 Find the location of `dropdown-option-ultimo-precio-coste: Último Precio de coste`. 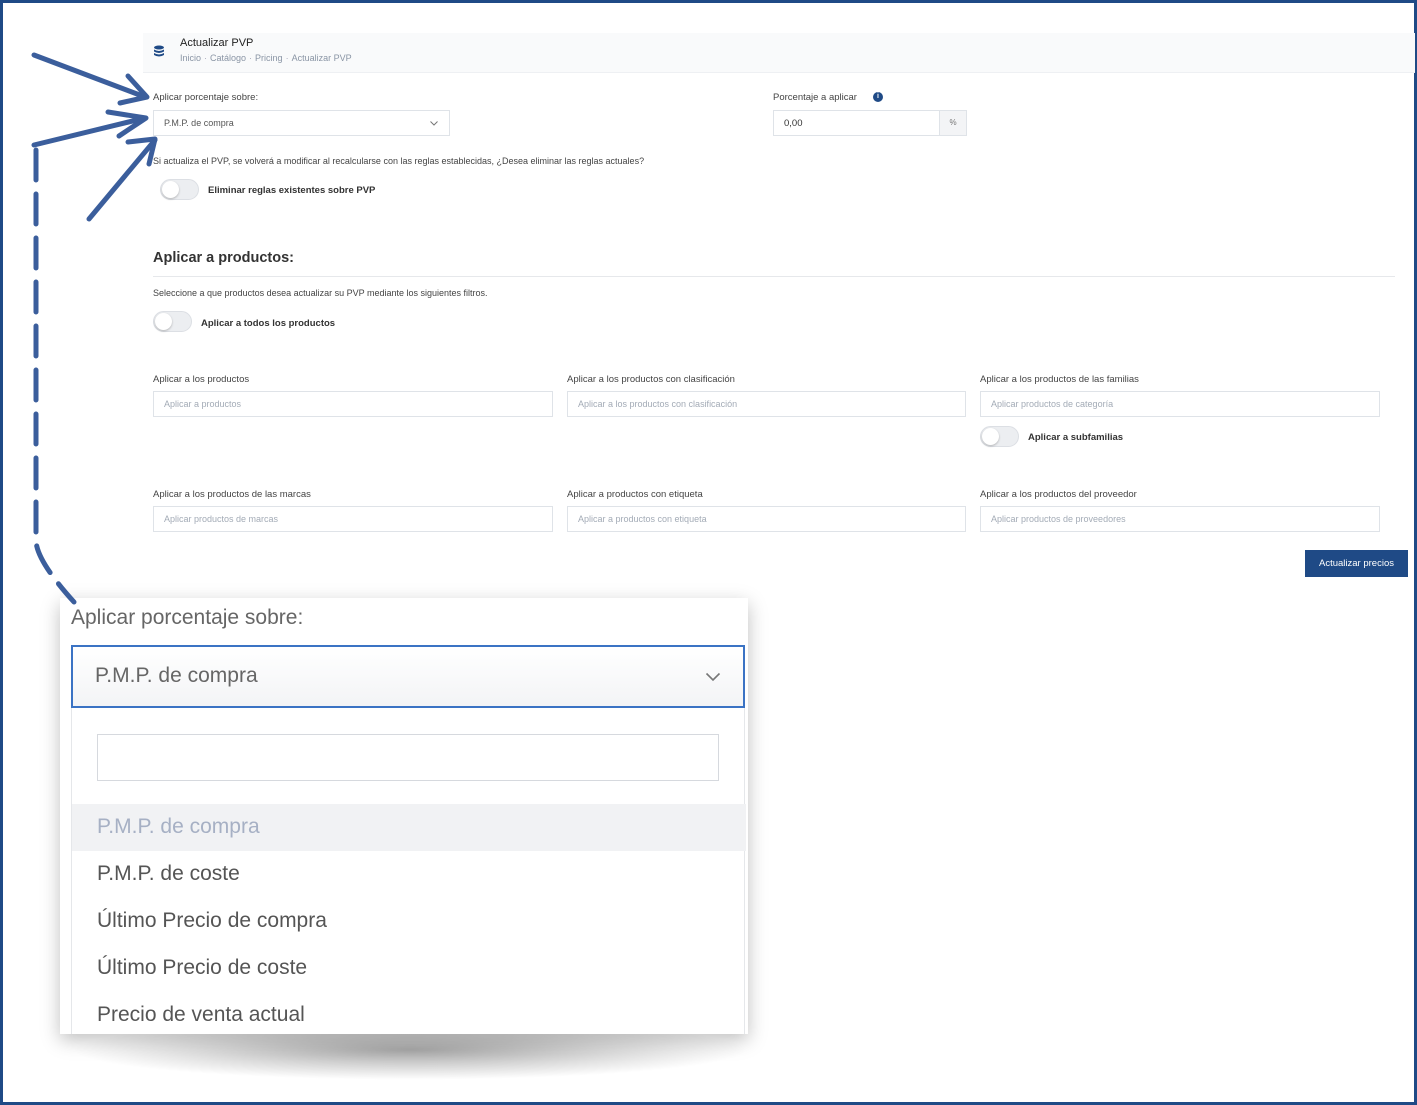

dropdown-option-ultimo-precio-coste: Último Precio de coste is located at coordinates (409, 968).